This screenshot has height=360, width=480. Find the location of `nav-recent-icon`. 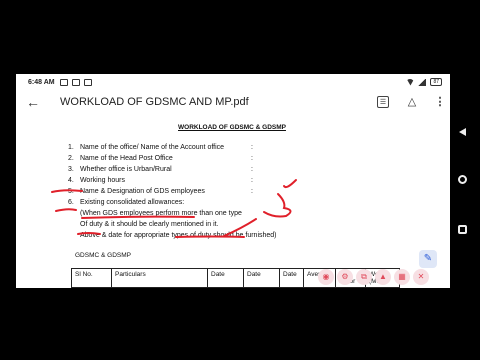

nav-recent-icon is located at coordinates (462, 229).